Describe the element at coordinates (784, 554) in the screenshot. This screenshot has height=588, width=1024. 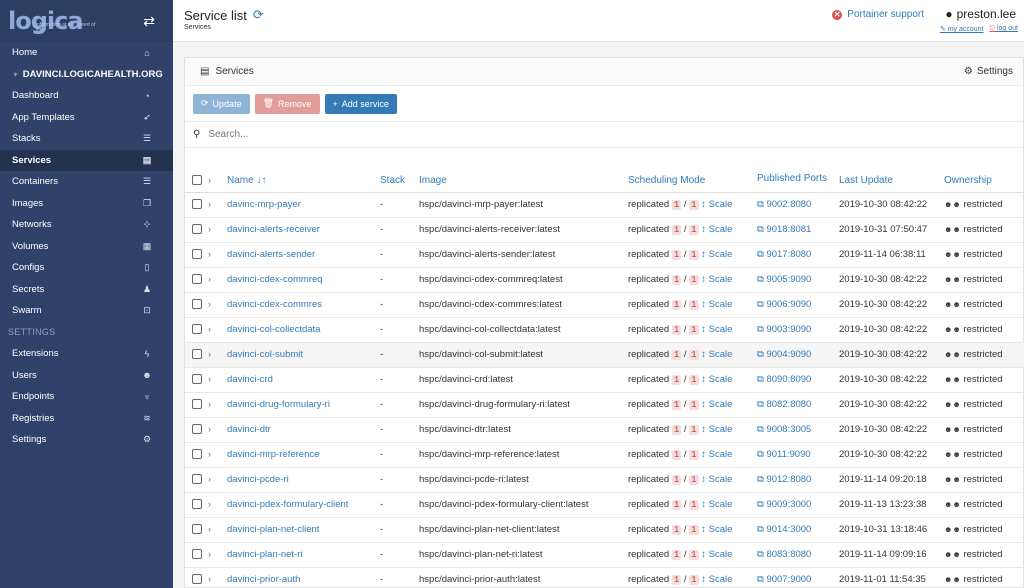
I see `published-port-link: ⧉ 8083:8080` at that location.